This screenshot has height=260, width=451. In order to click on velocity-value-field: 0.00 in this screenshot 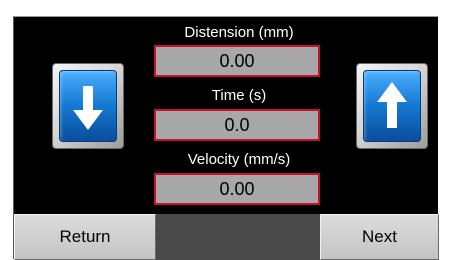, I will do `click(237, 189)`.